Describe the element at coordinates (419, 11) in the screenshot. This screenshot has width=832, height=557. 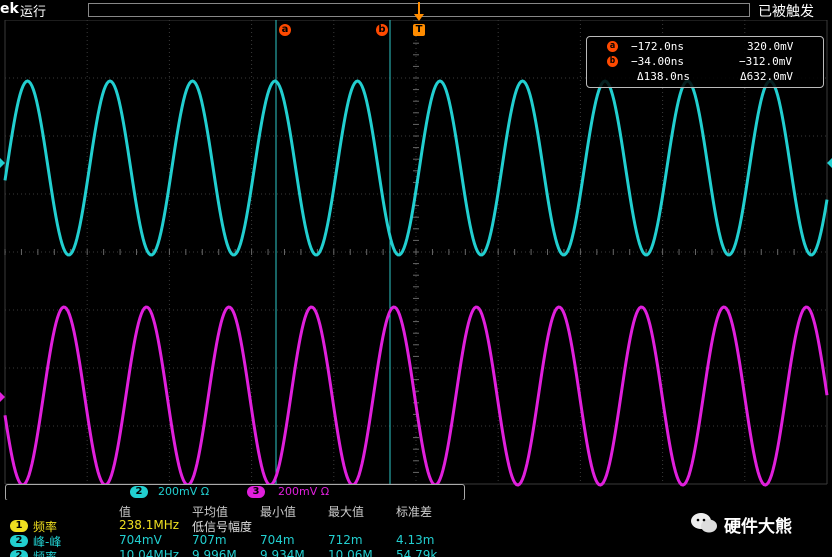
I see `trigger-arrow-icon` at that location.